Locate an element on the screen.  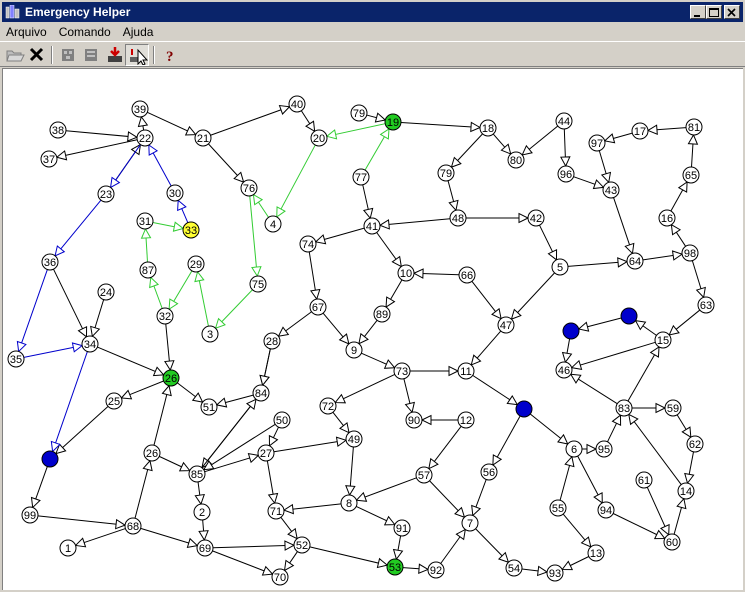
graph-node: 42 is located at coordinates (536, 218).